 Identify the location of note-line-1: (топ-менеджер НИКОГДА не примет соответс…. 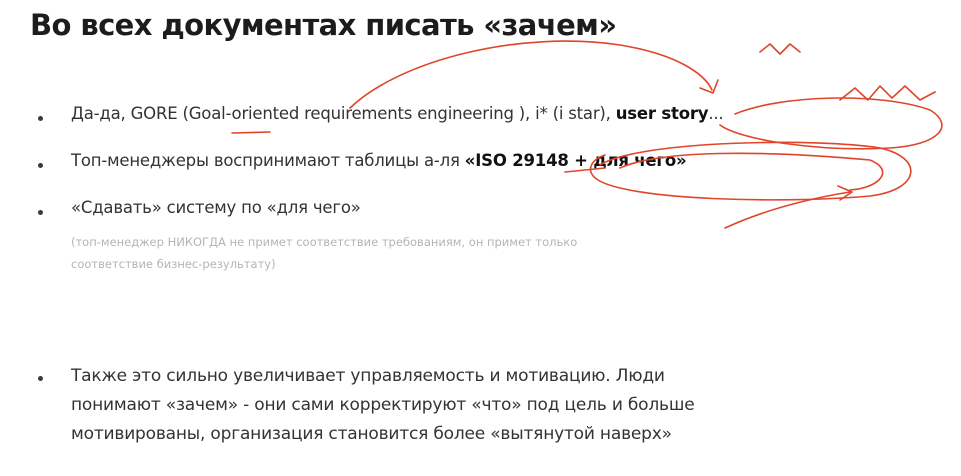
(324, 242).